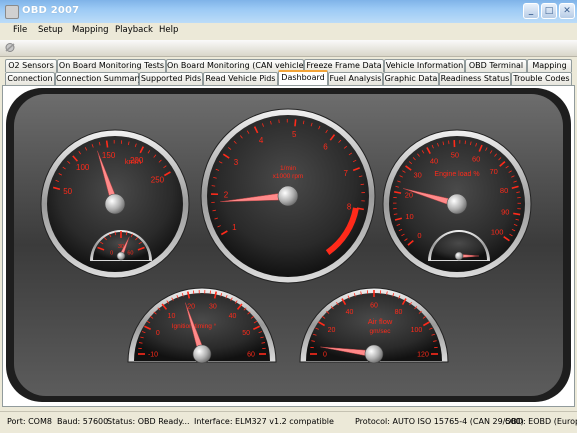  Describe the element at coordinates (133, 161) in the screenshot. I see `speed-unit-label: km/h` at that location.